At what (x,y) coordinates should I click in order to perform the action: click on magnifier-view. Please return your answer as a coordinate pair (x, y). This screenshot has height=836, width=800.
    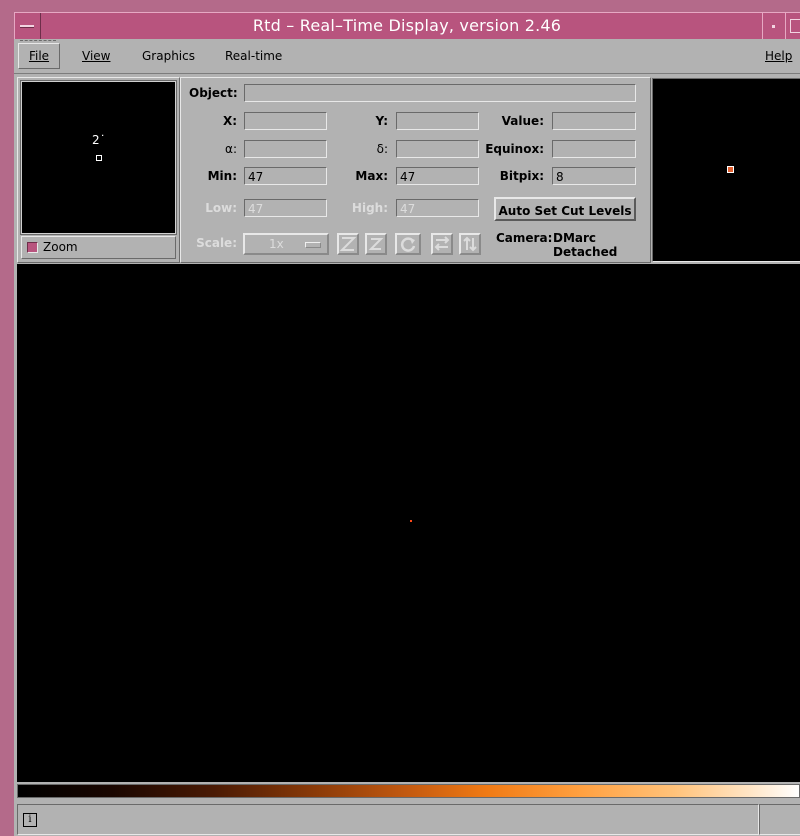
    Looking at the image, I should click on (726, 170).